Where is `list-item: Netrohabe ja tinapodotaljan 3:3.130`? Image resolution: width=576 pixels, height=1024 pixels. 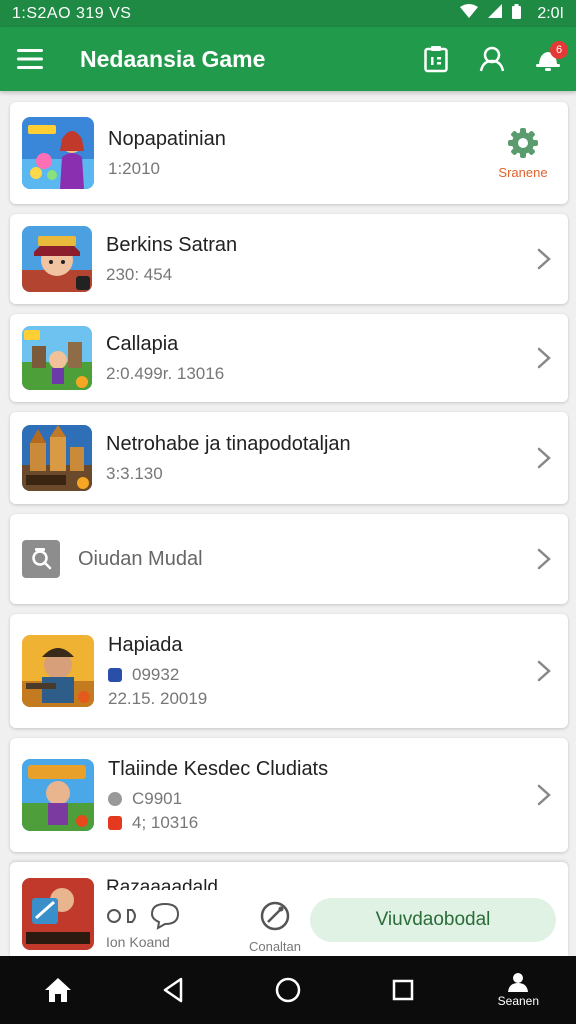 list-item: Netrohabe ja tinapodotaljan 3:3.130 is located at coordinates (289, 458).